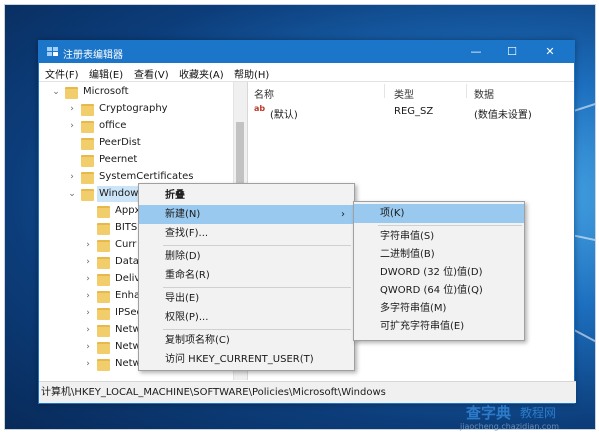 This screenshot has width=599, height=436. Describe the element at coordinates (439, 326) in the screenshot. I see `submenu-item-expandable-string: 可扩充字符串值(E)` at that location.